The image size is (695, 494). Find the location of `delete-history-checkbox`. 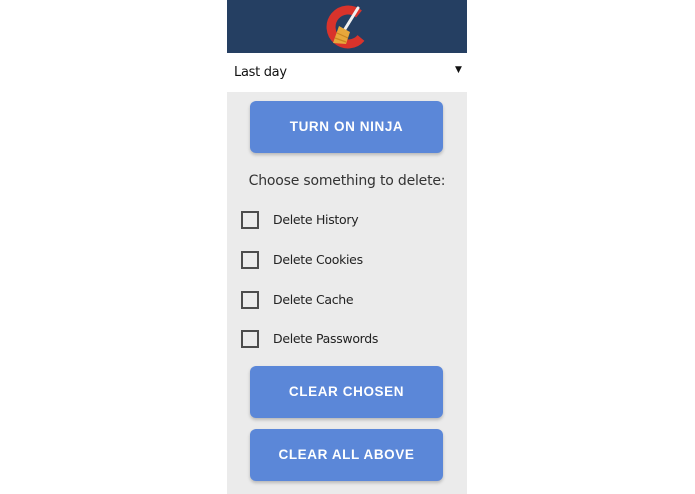

delete-history-checkbox is located at coordinates (250, 220).